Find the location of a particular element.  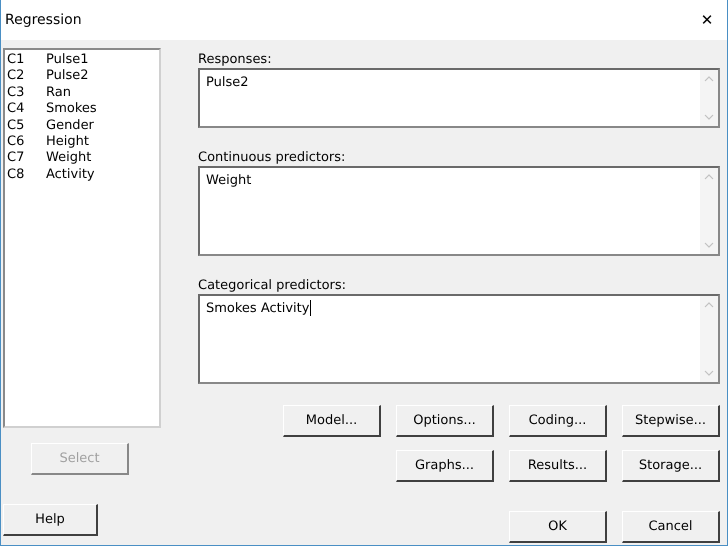

column-id: C5 is located at coordinates (26, 126).